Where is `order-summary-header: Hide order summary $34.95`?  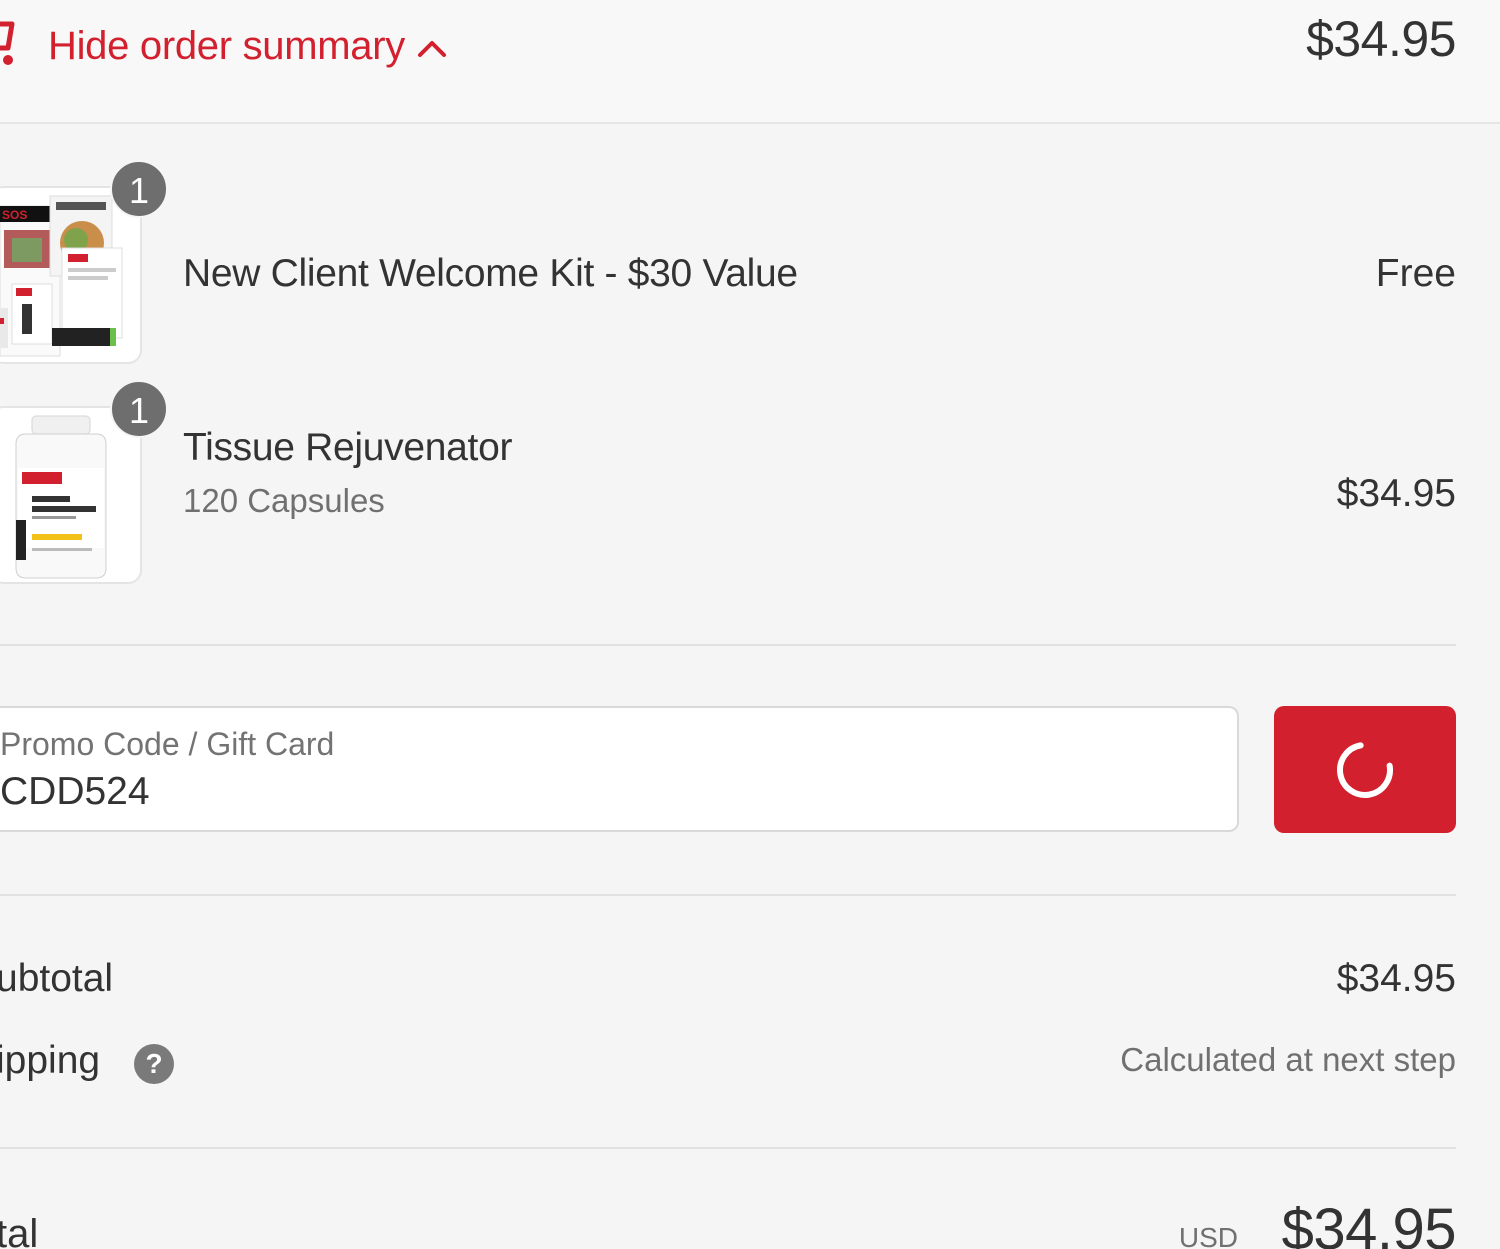 order-summary-header: Hide order summary $34.95 is located at coordinates (750, 62).